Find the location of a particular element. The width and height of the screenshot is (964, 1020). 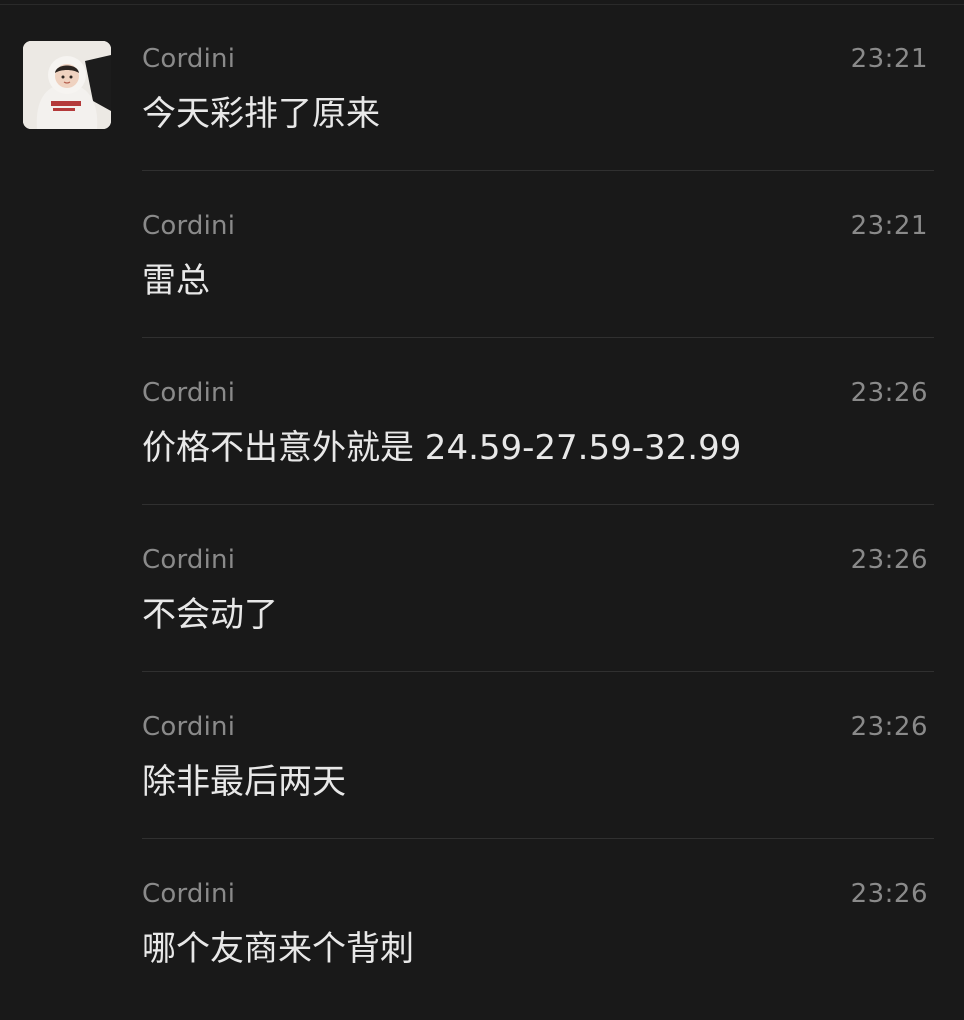

message-item: Cordini 23:21 雷总 is located at coordinates (538, 254).